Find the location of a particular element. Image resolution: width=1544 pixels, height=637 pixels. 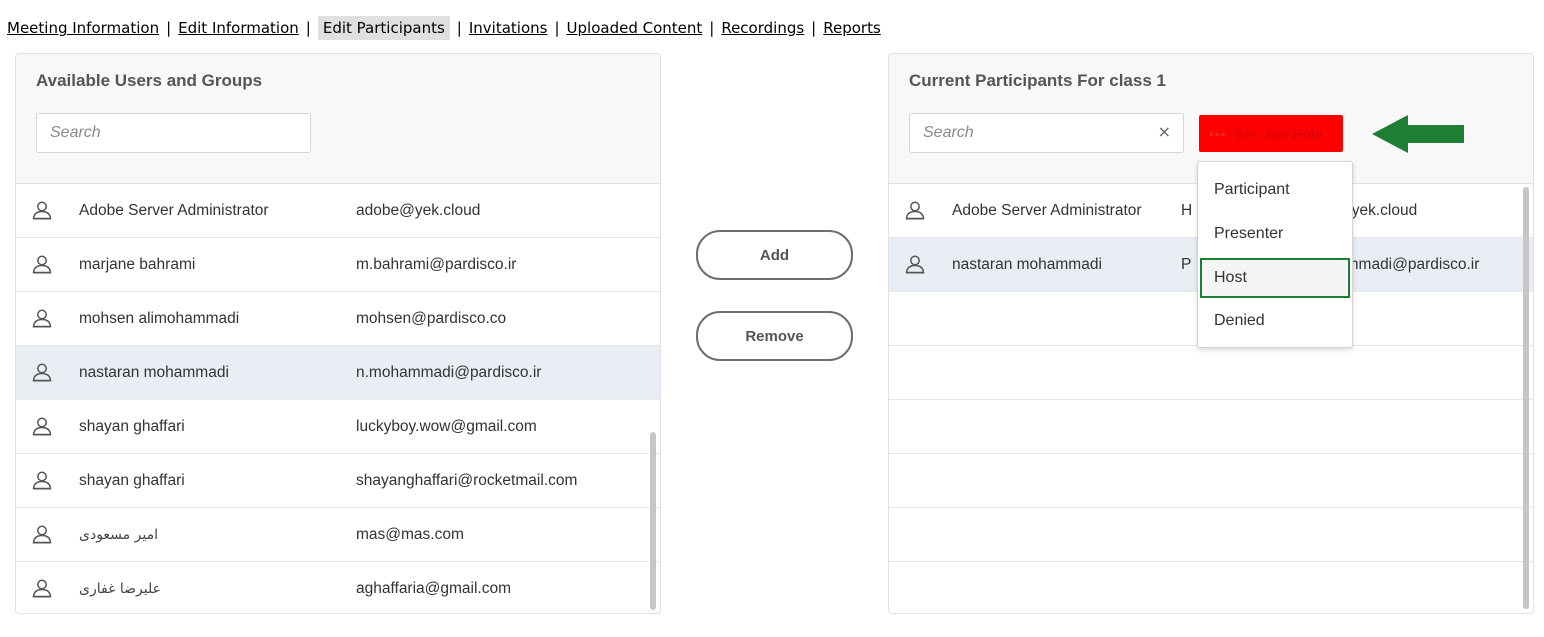

role-option-host: Host is located at coordinates (1275, 278).